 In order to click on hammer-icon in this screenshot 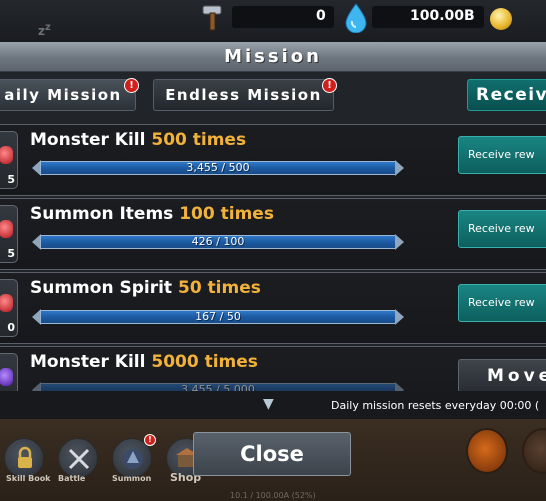, I will do `click(212, 18)`.